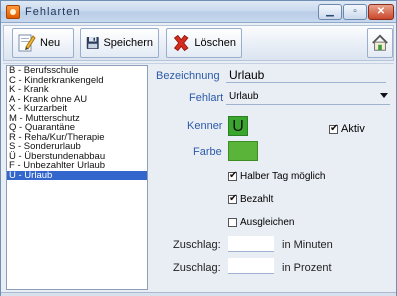  I want to click on delete-button: Löschen, so click(204, 43).